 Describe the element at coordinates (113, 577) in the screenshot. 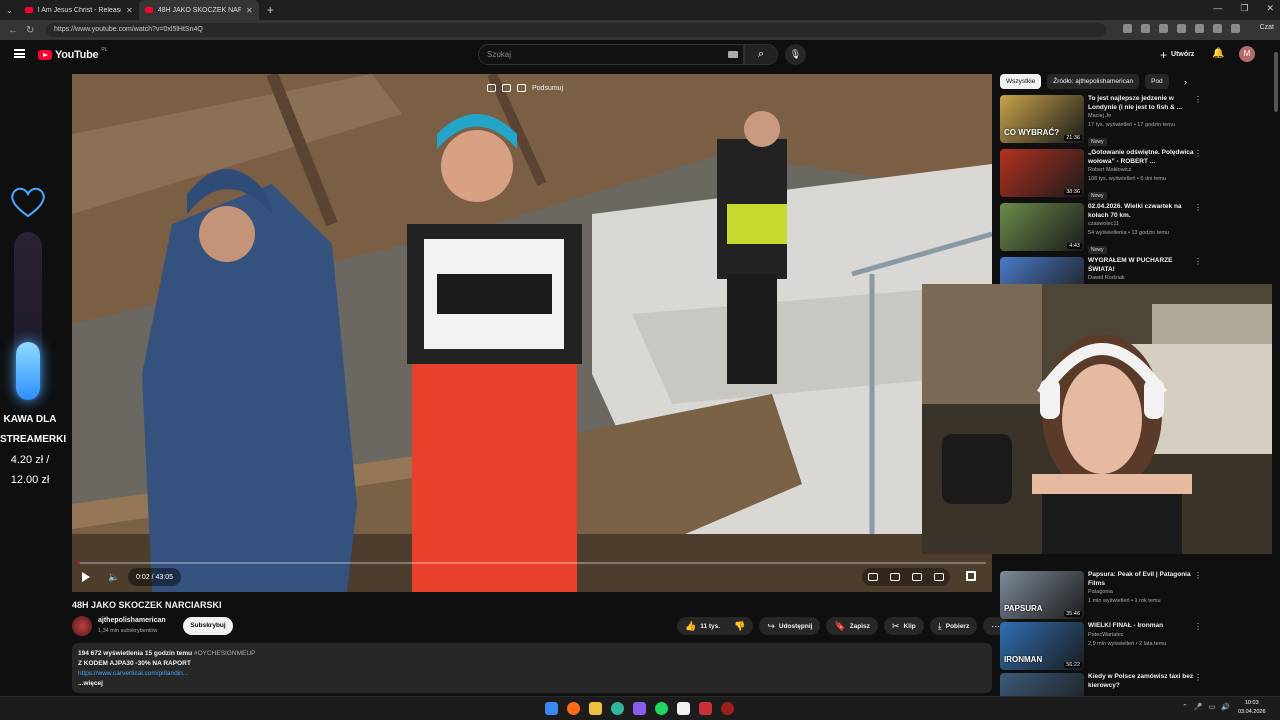

I see `volume-icon: 🔈` at that location.